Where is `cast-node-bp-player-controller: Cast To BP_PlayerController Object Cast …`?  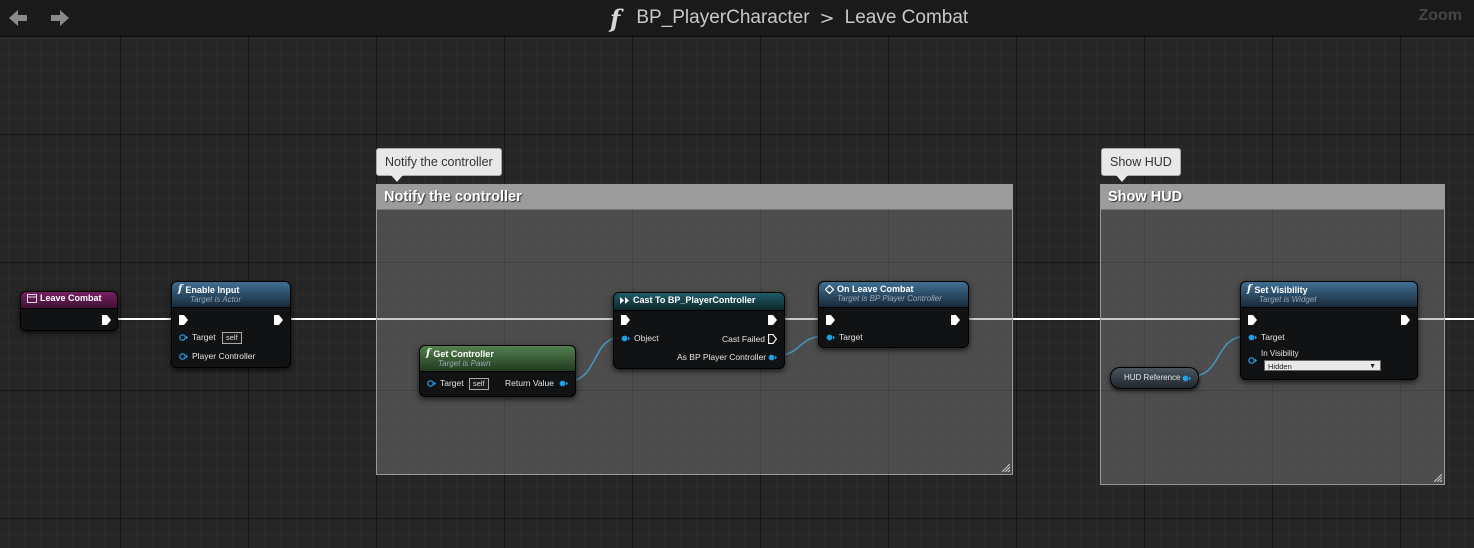 cast-node-bp-player-controller: Cast To BP_PlayerController Object Cast … is located at coordinates (699, 330).